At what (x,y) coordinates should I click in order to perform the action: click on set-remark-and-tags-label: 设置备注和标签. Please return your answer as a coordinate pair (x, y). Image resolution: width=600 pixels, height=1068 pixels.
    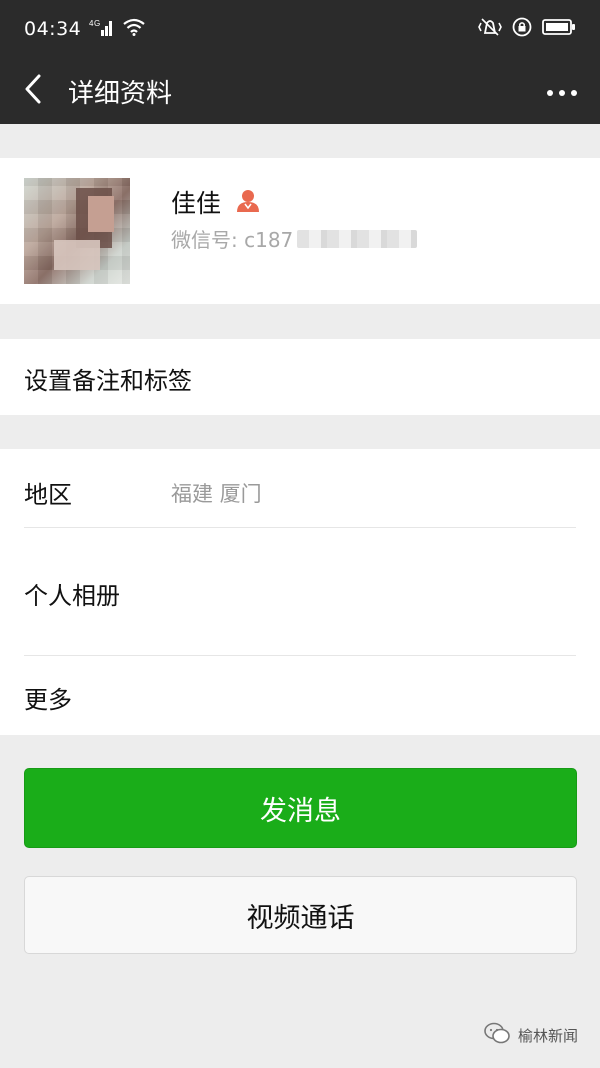
    Looking at the image, I should click on (108, 381).